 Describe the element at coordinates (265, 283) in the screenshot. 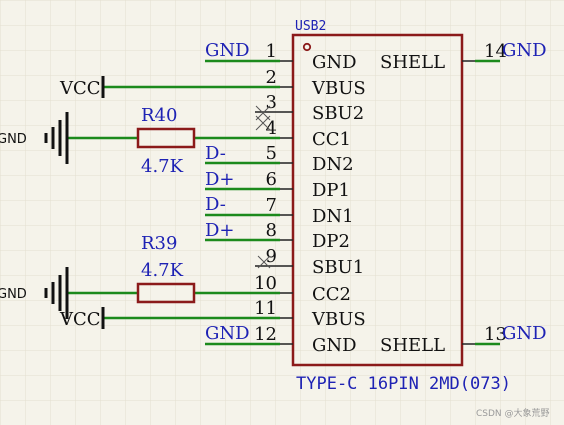

I see `pin-10-number: 10` at that location.